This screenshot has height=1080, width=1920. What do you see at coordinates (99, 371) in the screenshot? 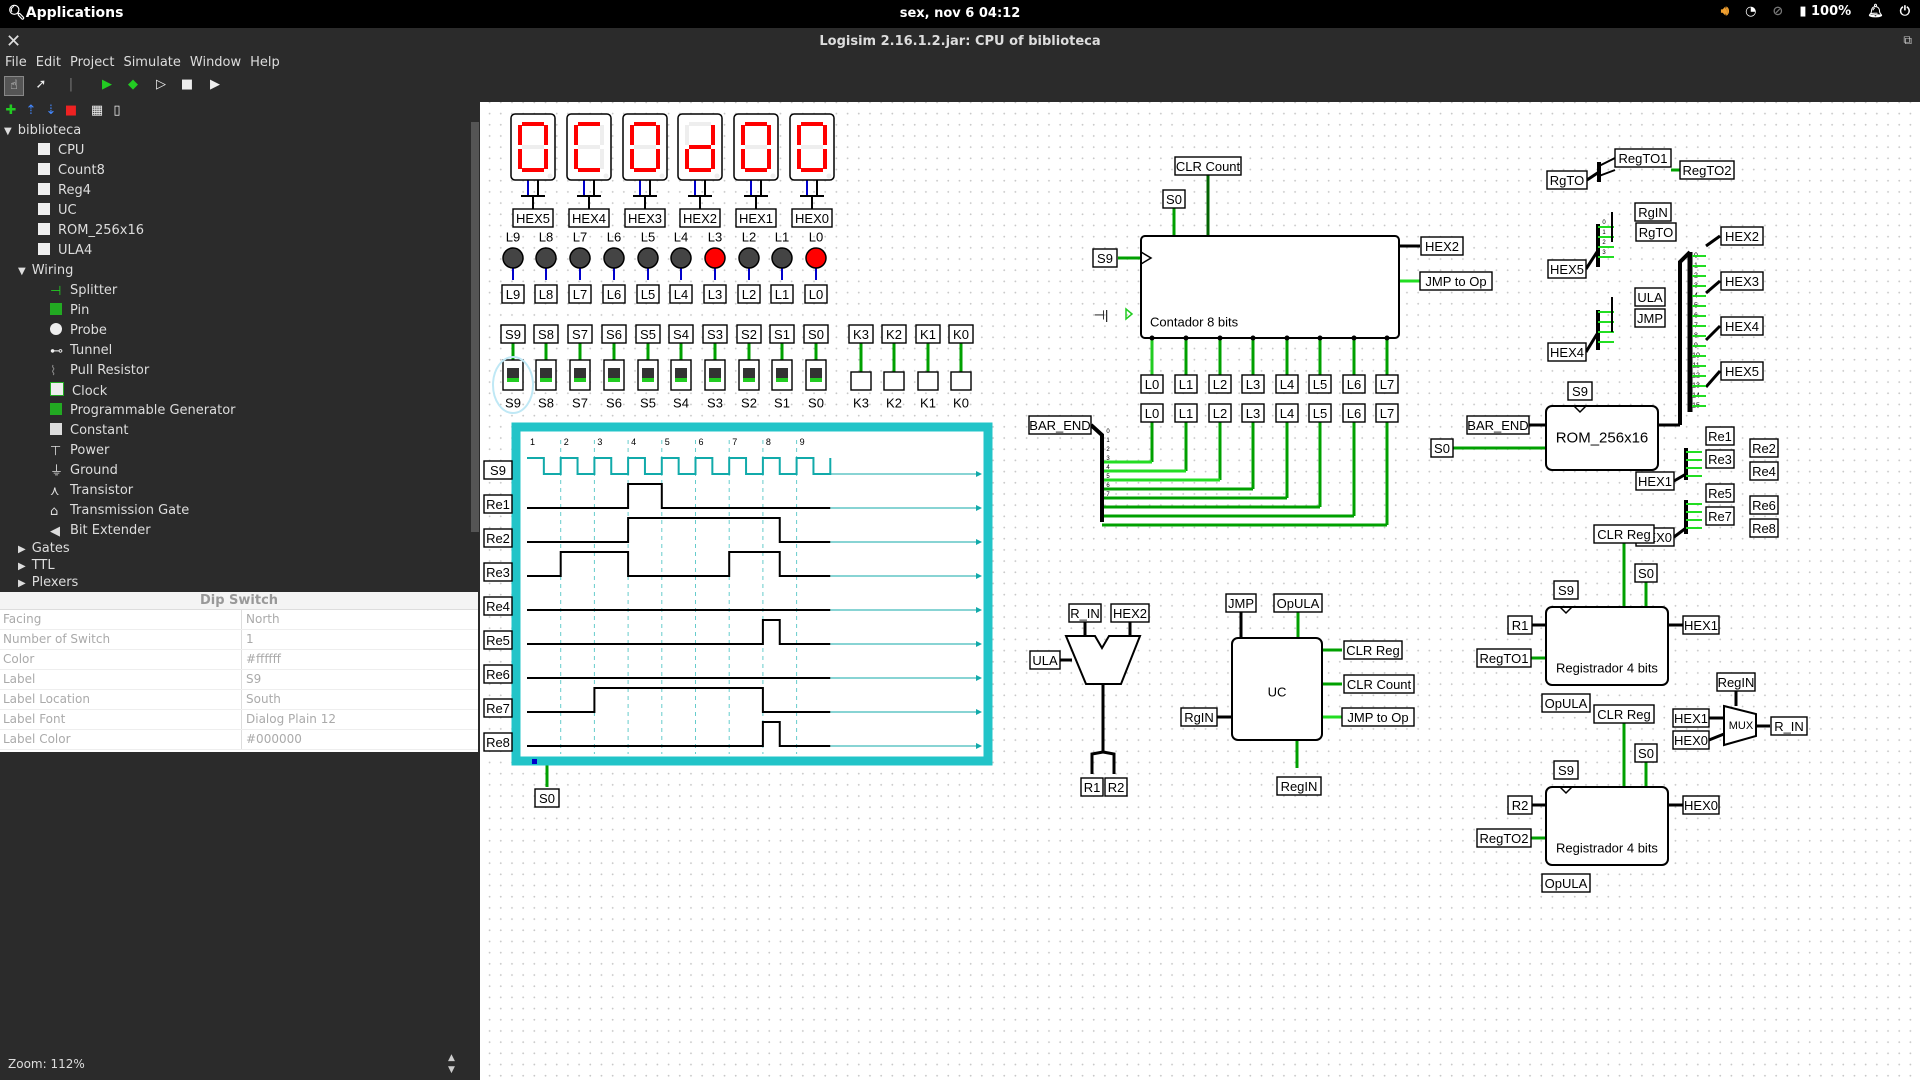
I see `tree-item-pull-resistor: ⌇ Pull Resistor` at bounding box center [99, 371].